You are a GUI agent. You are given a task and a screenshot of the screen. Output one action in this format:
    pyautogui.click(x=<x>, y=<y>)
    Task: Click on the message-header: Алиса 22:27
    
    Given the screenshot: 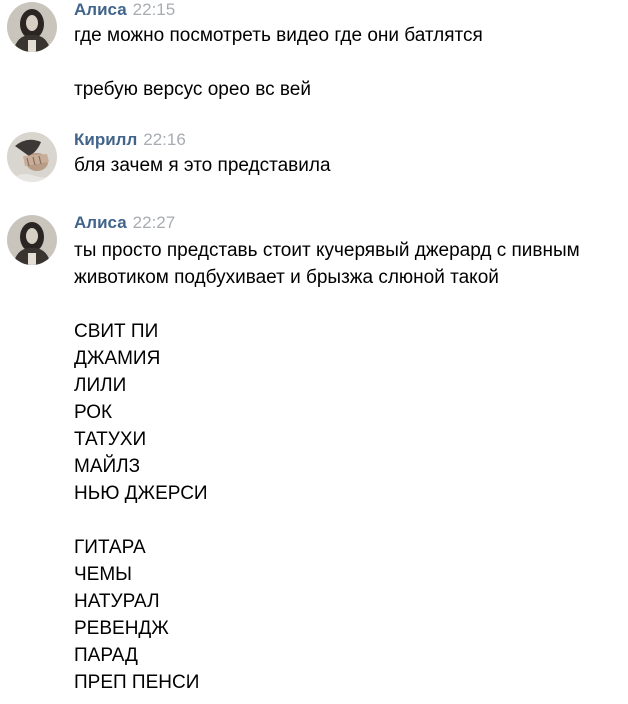 What is the action you would take?
    pyautogui.click(x=124, y=224)
    